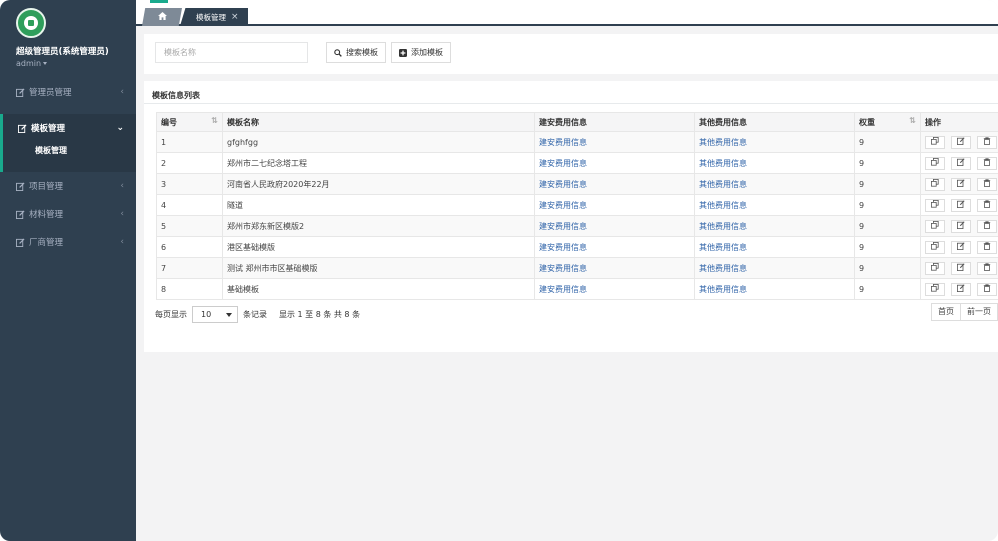 The height and width of the screenshot is (541, 998). Describe the element at coordinates (68, 39) in the screenshot. I see `profile: 超级管理员(系统管理员) admin` at that location.